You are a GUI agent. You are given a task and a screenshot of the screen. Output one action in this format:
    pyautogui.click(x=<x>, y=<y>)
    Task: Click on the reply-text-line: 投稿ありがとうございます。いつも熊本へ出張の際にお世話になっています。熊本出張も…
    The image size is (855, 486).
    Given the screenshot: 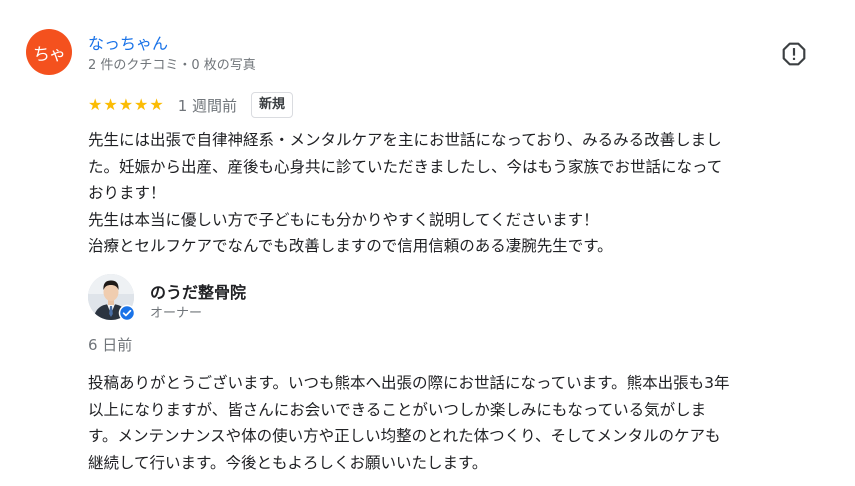 What is the action you would take?
    pyautogui.click(x=409, y=383)
    